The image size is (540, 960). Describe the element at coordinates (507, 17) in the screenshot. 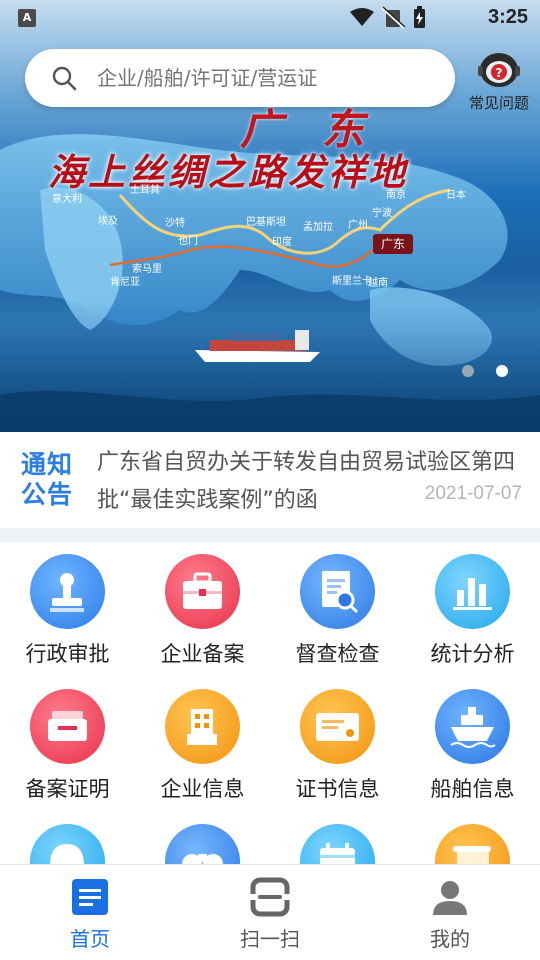

I see `status-time: 3:25` at that location.